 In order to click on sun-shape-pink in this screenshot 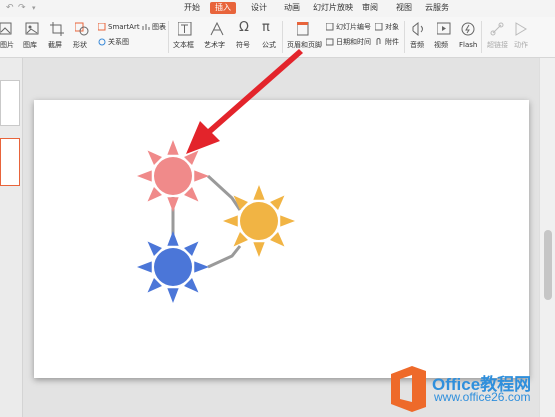, I will do `click(173, 176)`.